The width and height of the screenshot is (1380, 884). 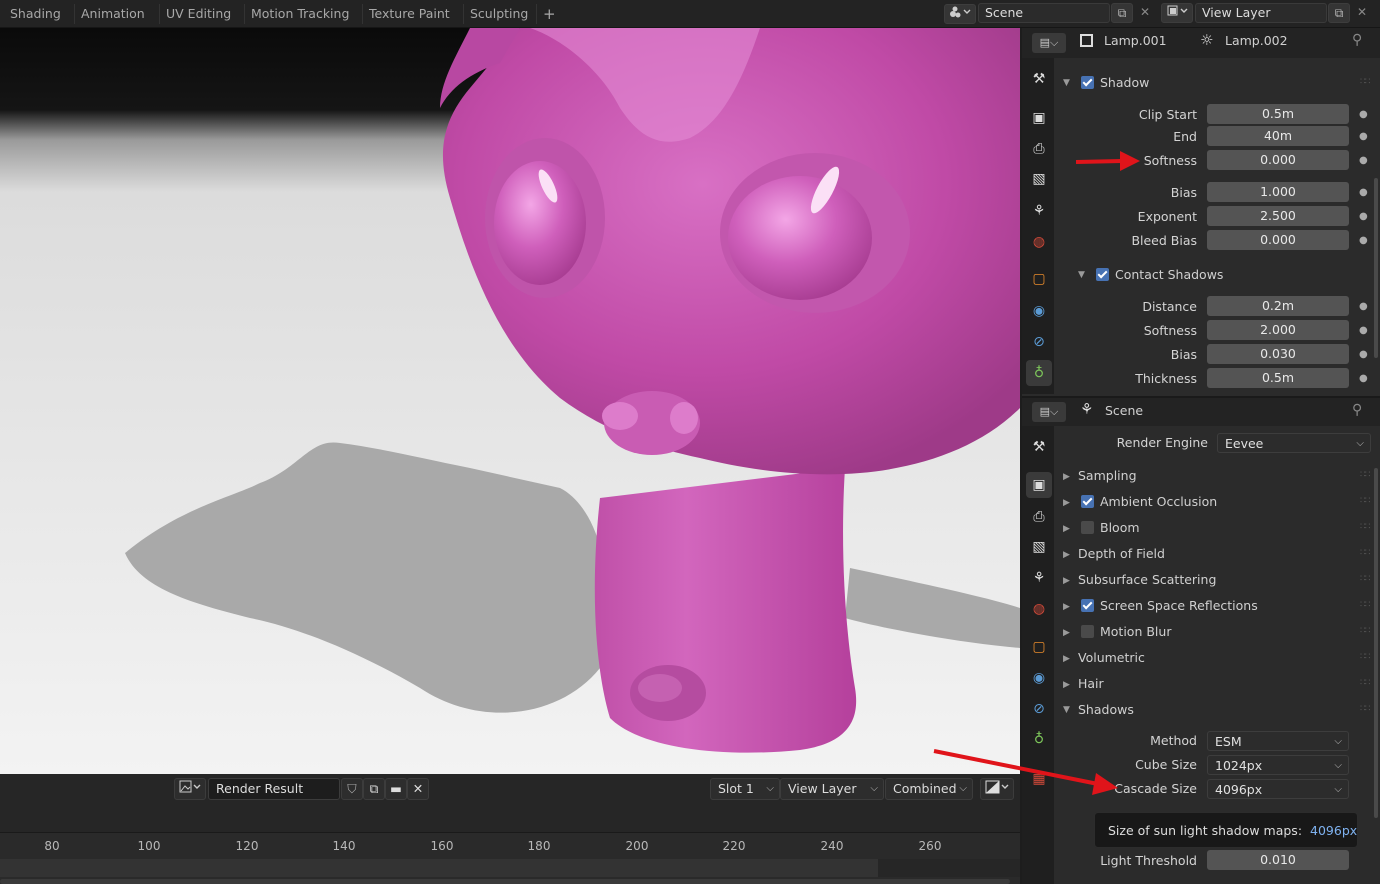 I want to click on tab-shading: Shading, so click(x=35, y=14).